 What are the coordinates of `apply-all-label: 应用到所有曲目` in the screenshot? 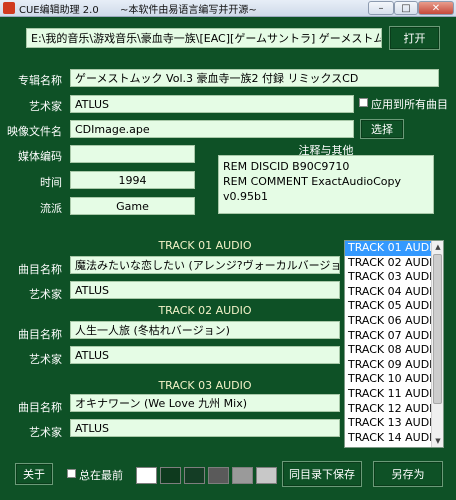 It's located at (409, 104).